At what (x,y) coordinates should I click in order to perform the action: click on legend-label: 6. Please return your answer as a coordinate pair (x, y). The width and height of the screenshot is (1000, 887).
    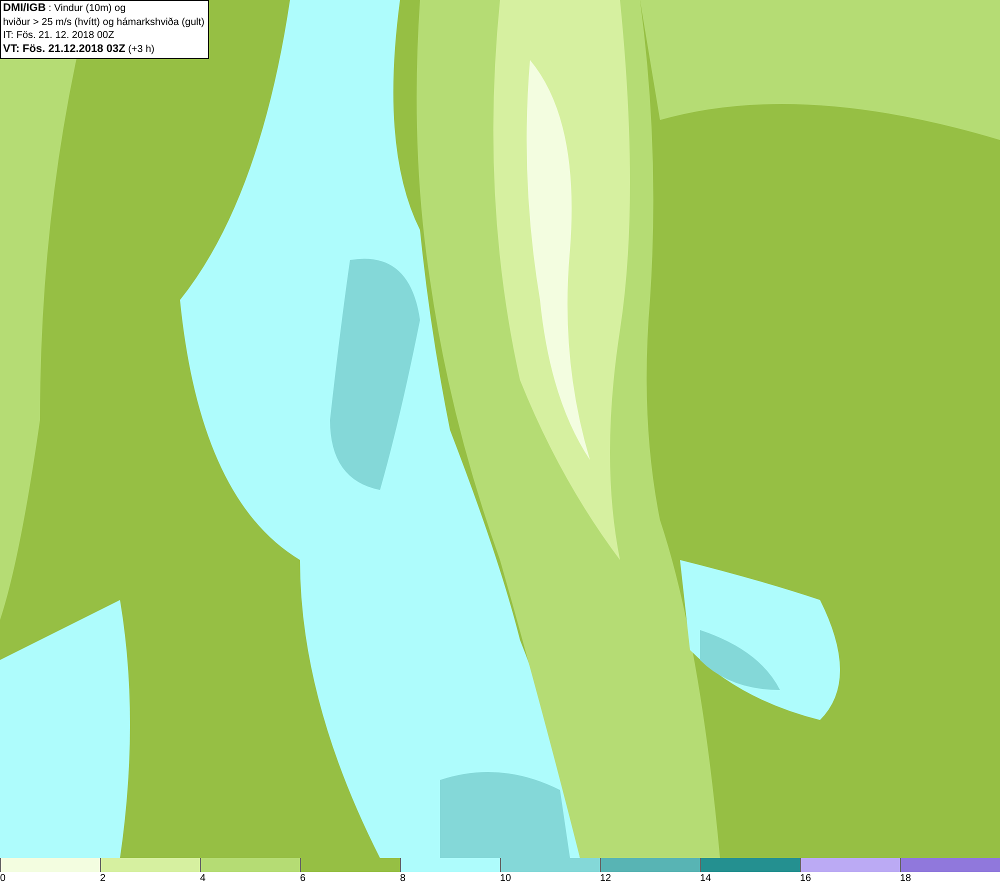
    Looking at the image, I should click on (303, 879).